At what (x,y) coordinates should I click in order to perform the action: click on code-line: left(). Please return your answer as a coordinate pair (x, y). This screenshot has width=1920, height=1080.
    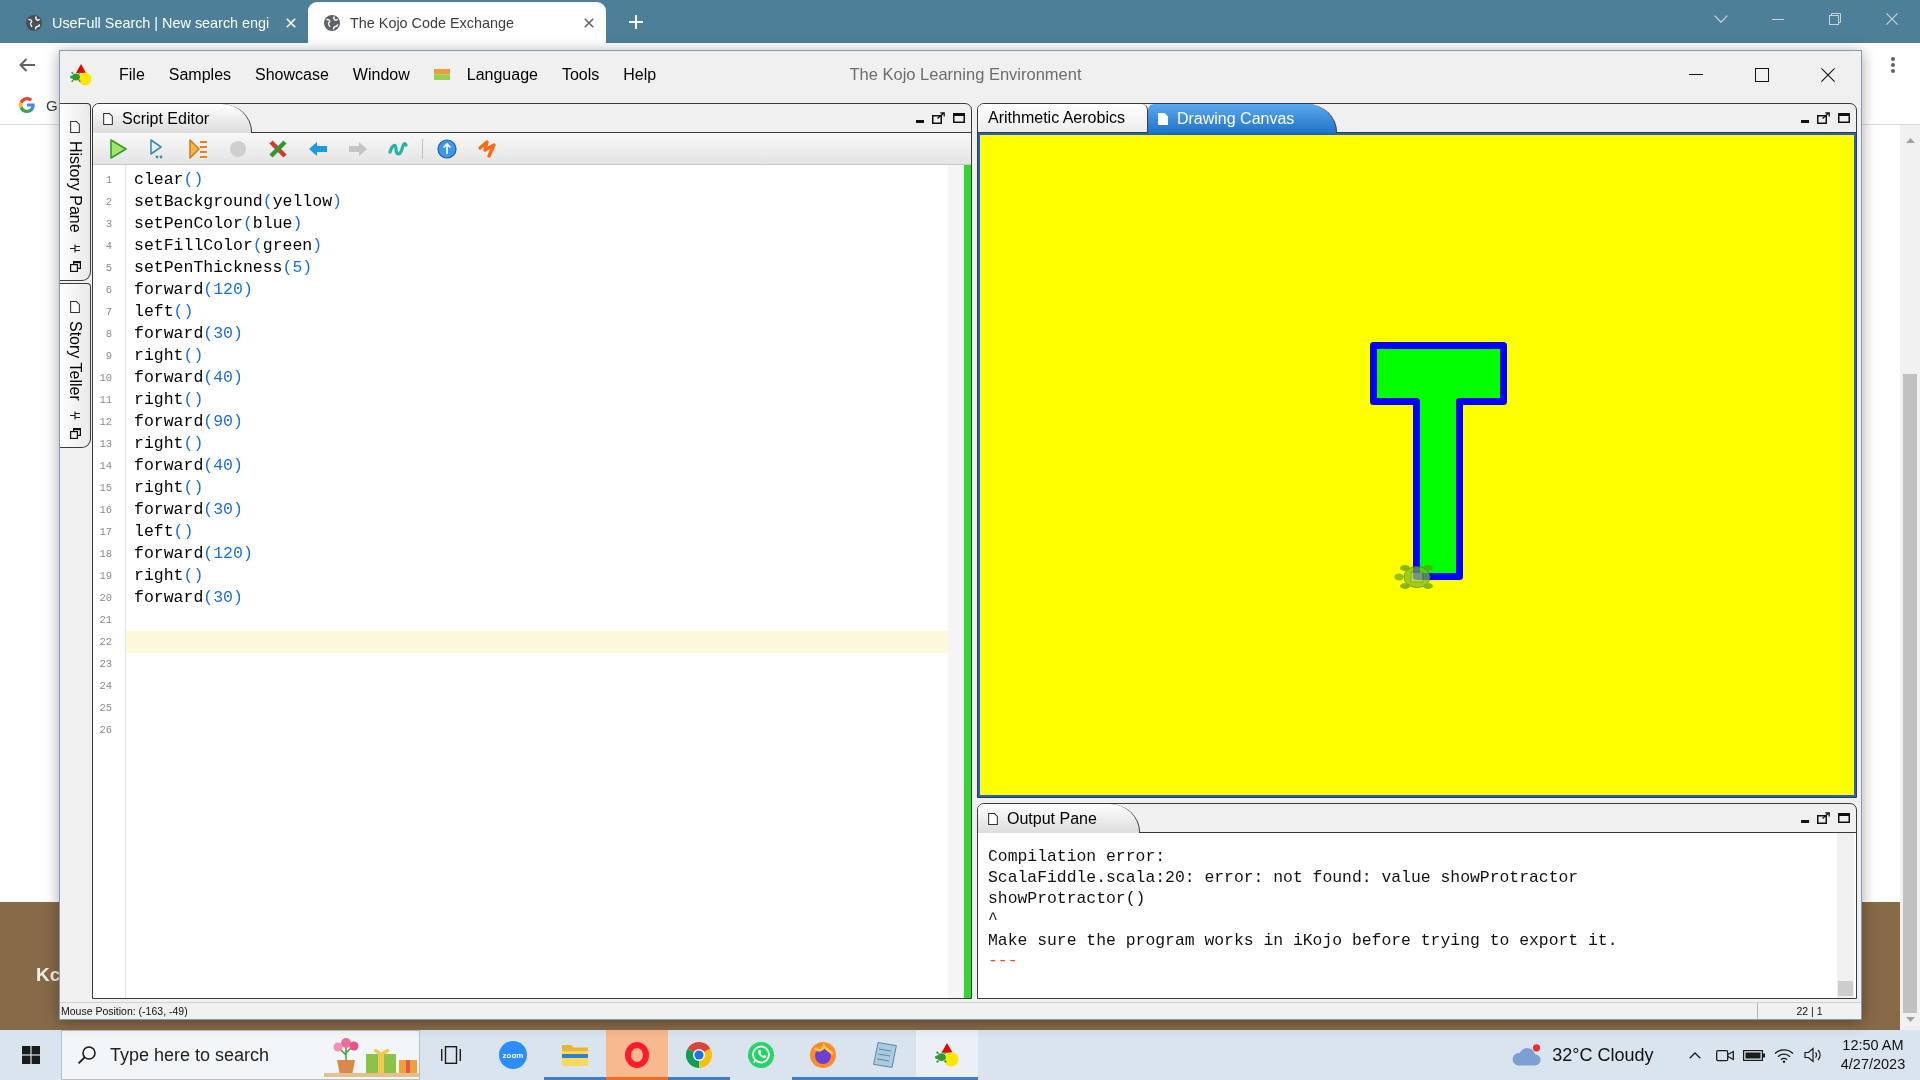
    Looking at the image, I should click on (164, 531).